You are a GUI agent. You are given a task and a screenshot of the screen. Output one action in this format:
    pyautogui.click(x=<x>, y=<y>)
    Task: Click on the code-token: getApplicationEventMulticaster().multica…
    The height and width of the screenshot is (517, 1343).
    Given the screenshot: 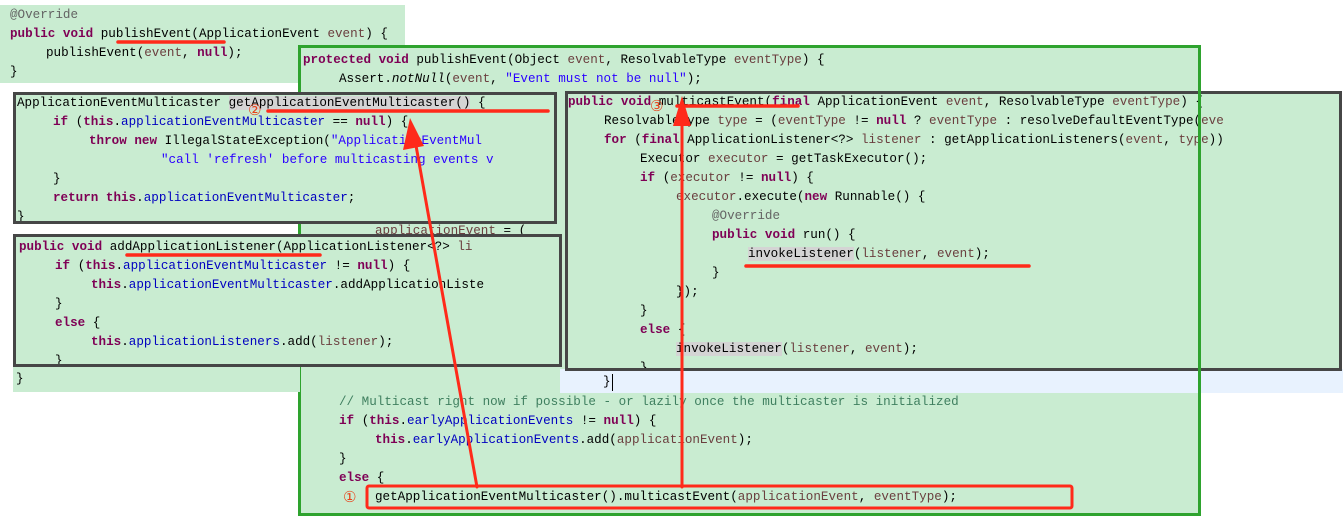 What is the action you would take?
    pyautogui.click(x=520, y=497)
    